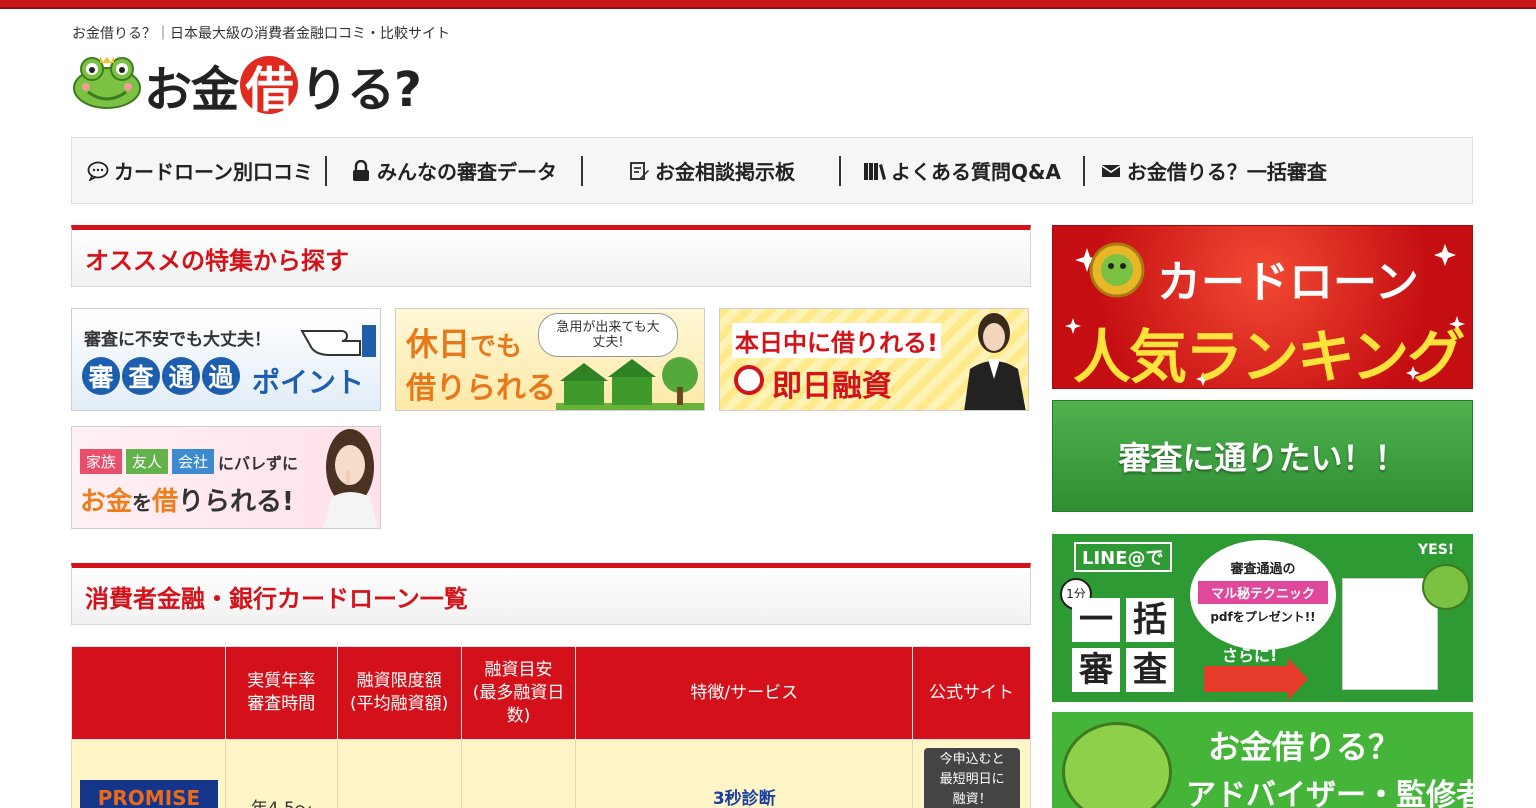 This screenshot has height=808, width=1536. What do you see at coordinates (361, 171) in the screenshot?
I see `lock-icon` at bounding box center [361, 171].